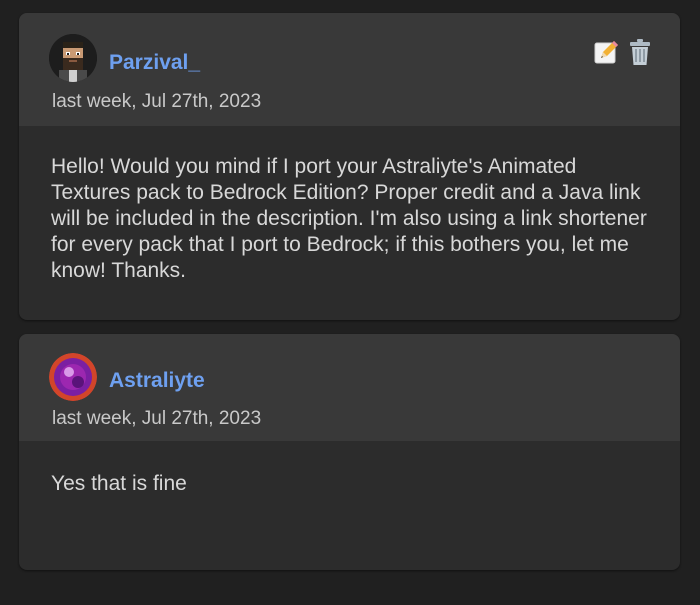 The image size is (700, 605). Describe the element at coordinates (640, 52) in the screenshot. I see `delete-icon` at that location.